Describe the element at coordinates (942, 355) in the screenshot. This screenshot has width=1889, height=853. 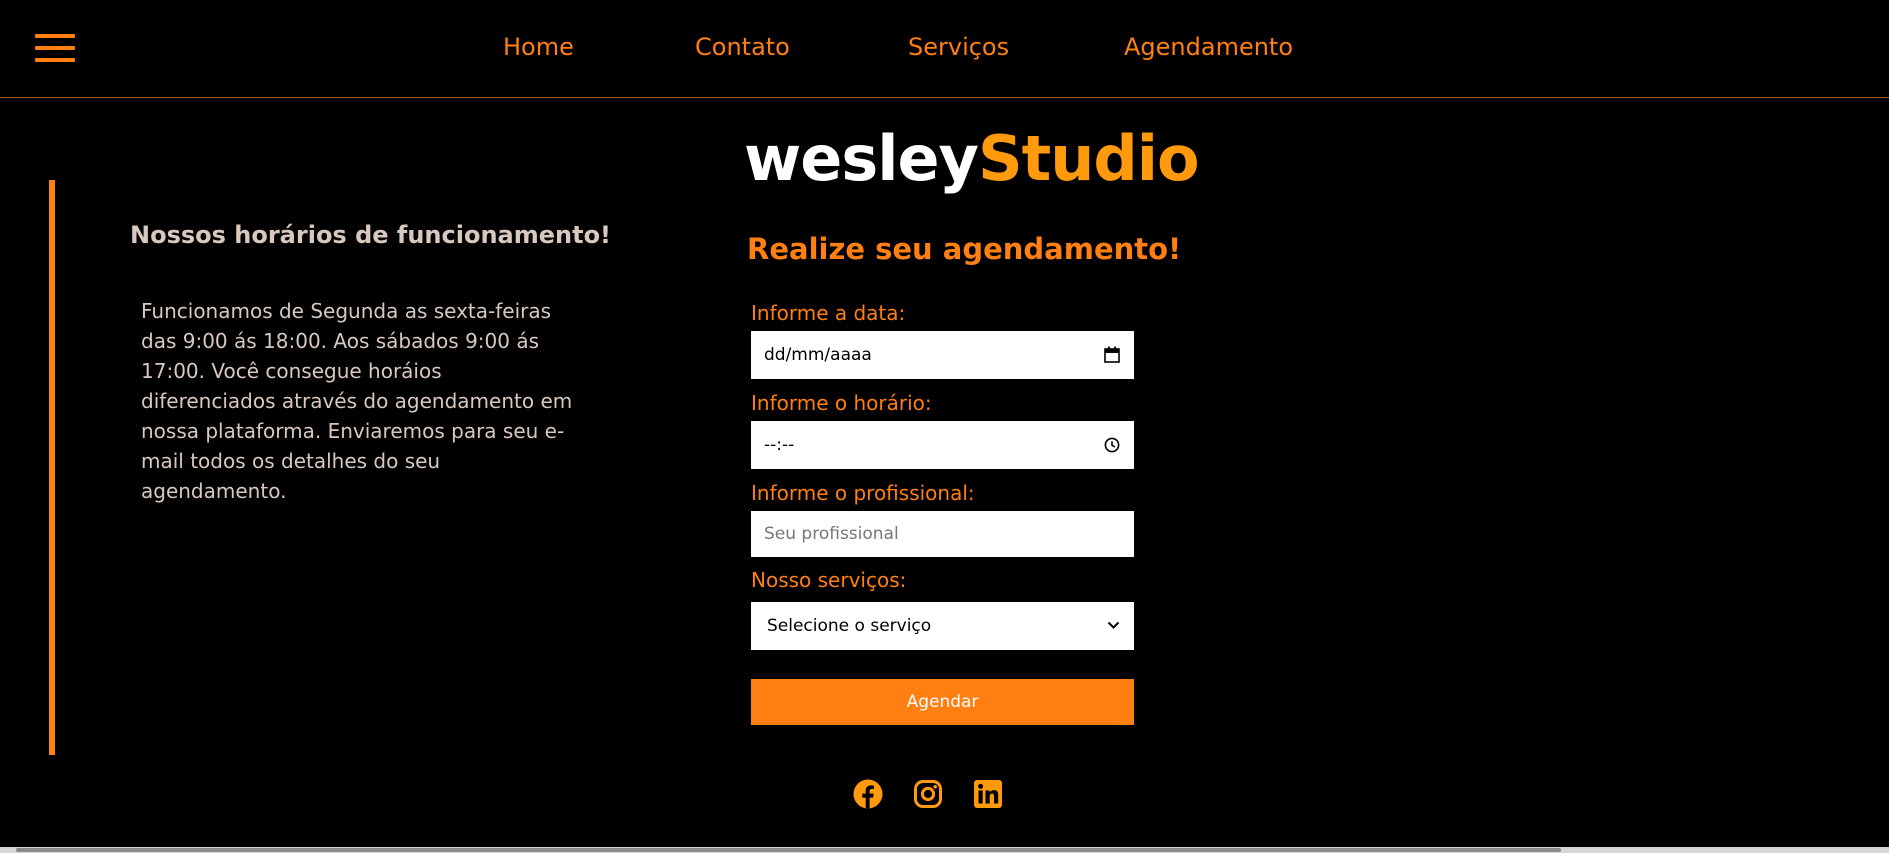
I see `date-input: dd/mm/aaaa` at that location.